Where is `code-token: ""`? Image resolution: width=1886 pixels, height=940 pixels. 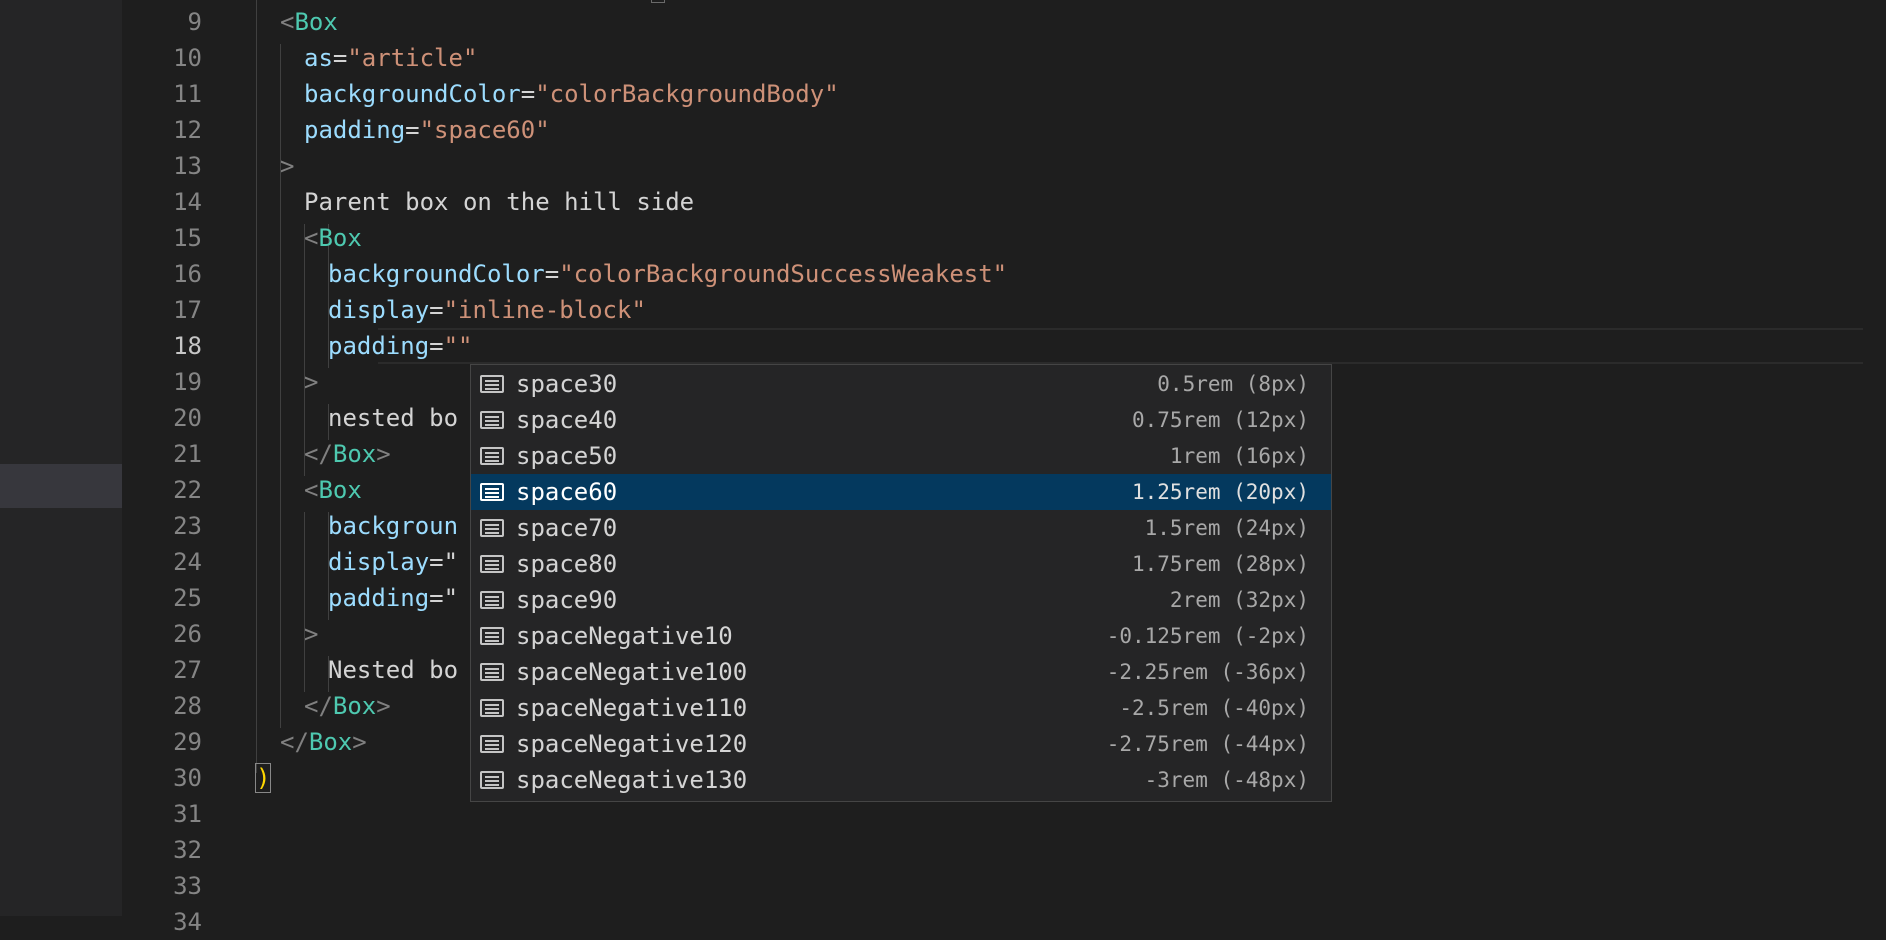 code-token: "" is located at coordinates (458, 346).